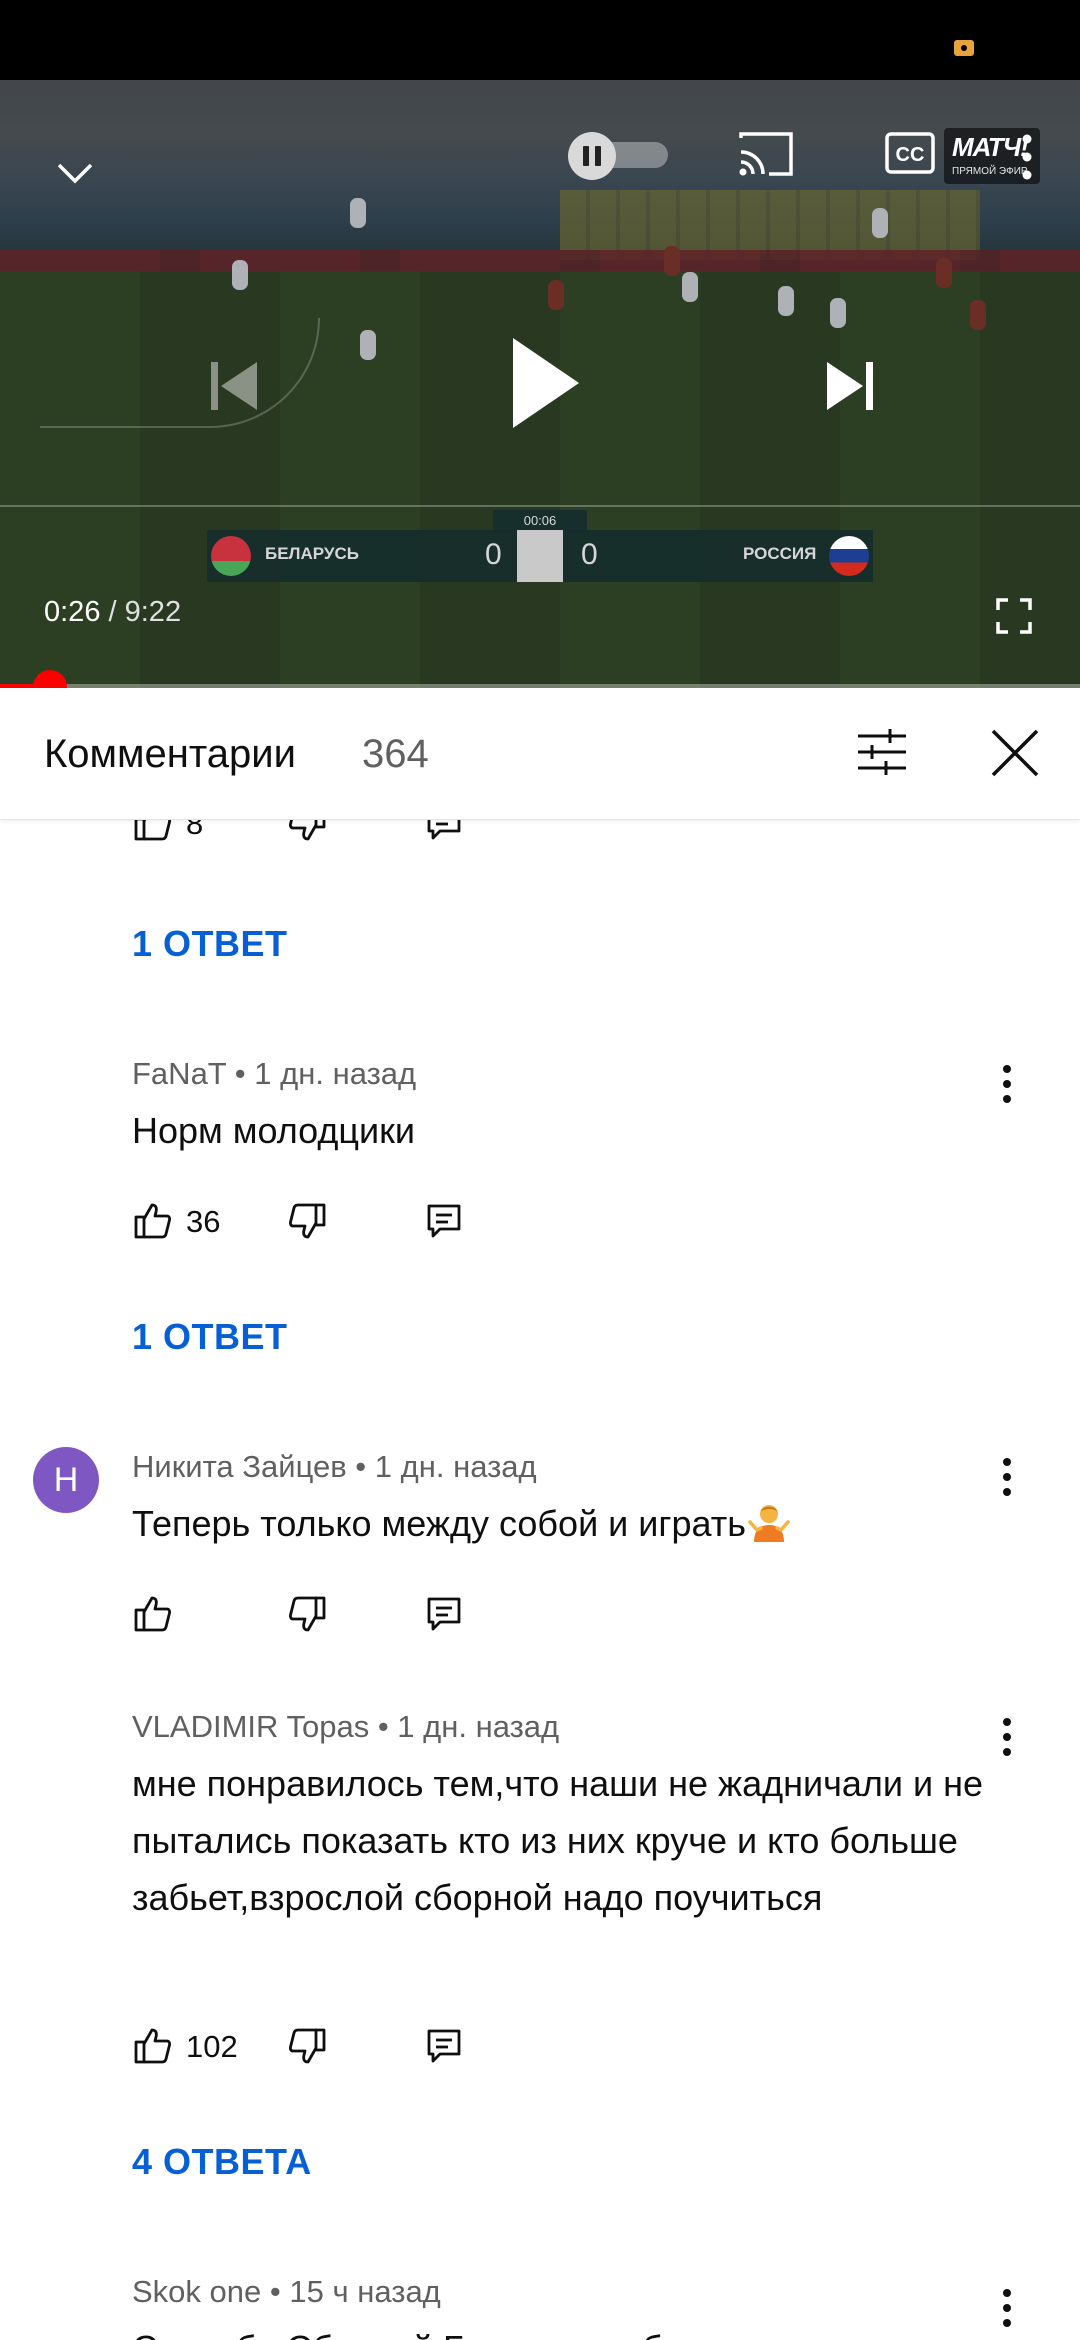  Describe the element at coordinates (250, 1726) in the screenshot. I see `comment-author: VLADIMIR Topas` at that location.